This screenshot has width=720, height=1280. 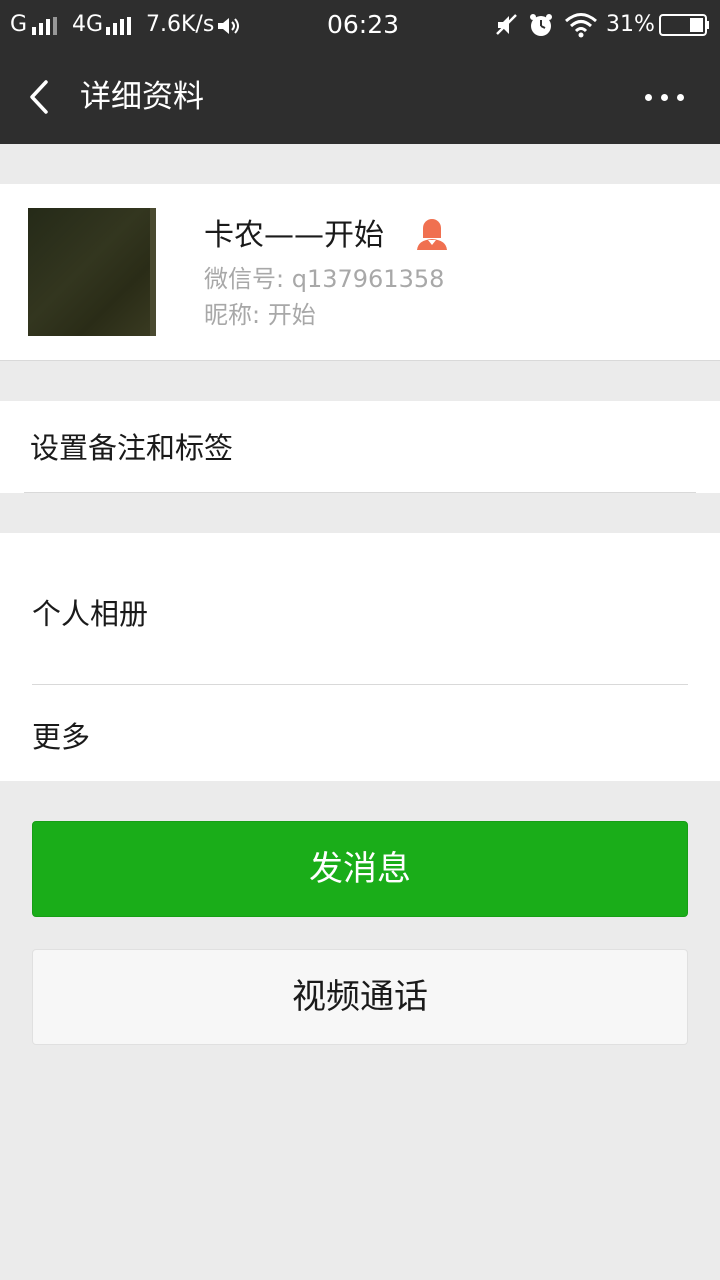 What do you see at coordinates (664, 97) in the screenshot?
I see `more-button` at bounding box center [664, 97].